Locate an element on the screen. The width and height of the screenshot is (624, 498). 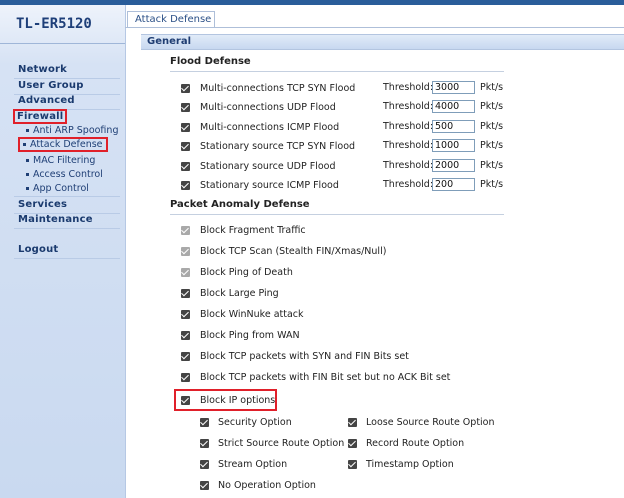
anomaly-label: Block TCP Scan (Stealth FIN/Xmas/Null) is located at coordinates (293, 251).